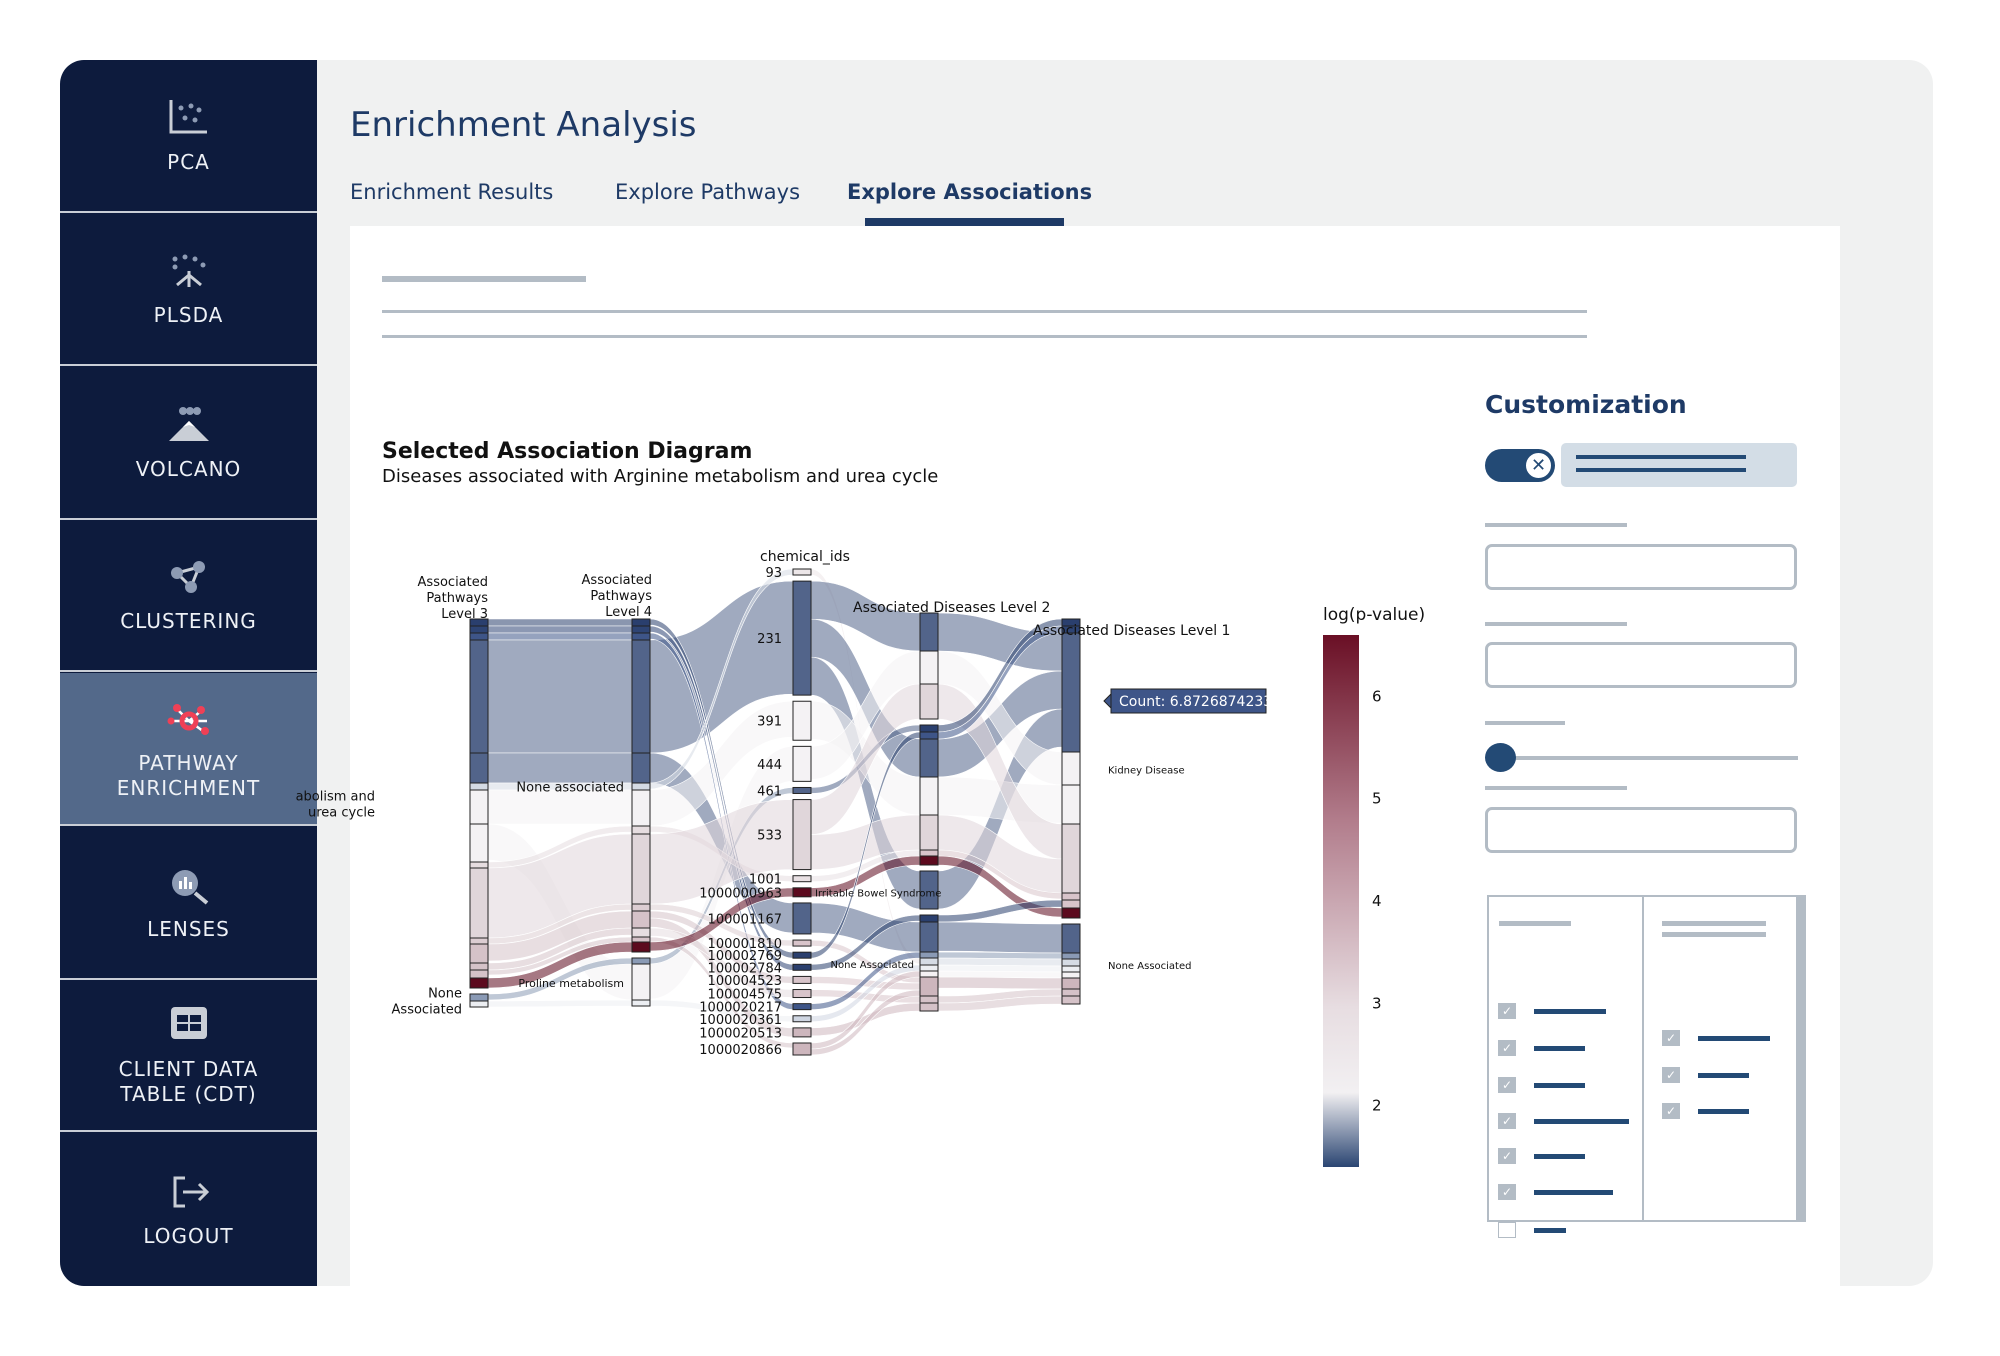  What do you see at coordinates (740, 1050) in the screenshot?
I see `node-label: 1000020866` at bounding box center [740, 1050].